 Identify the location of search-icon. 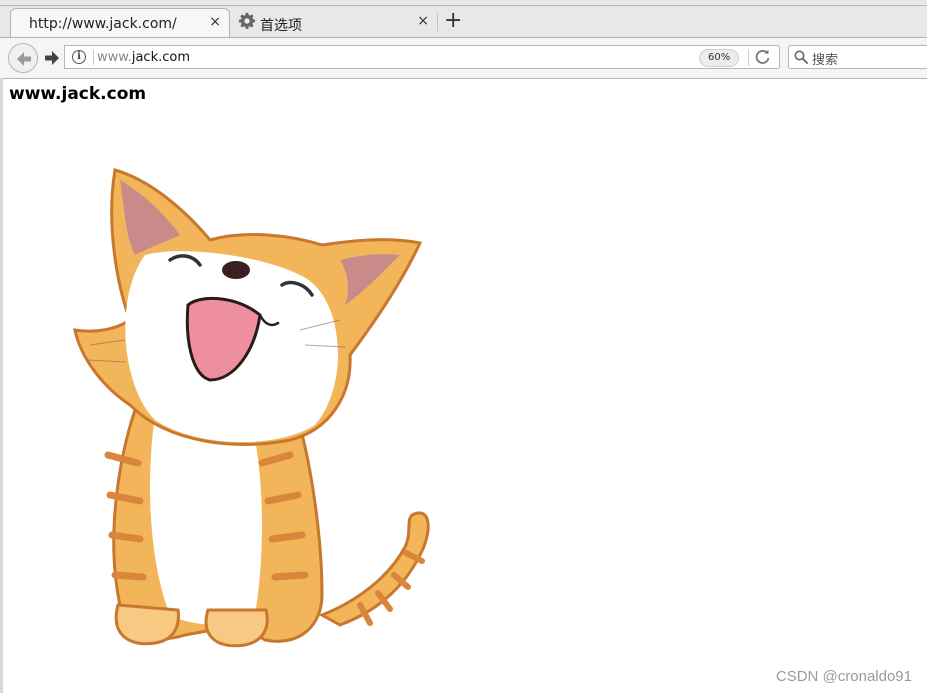
(801, 57).